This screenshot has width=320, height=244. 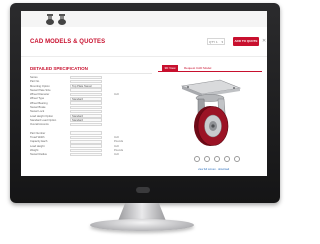 I want to click on tab-request-cad: Request CAD Model, so click(x=199, y=68).